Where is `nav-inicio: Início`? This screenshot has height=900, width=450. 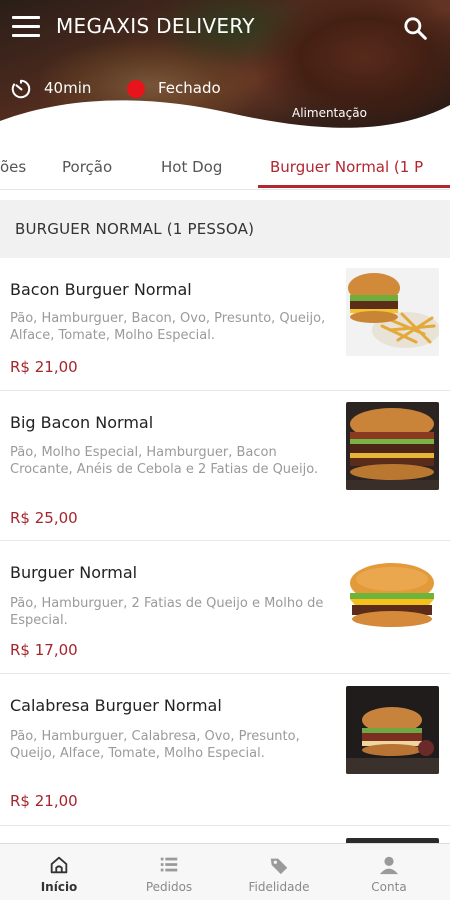
nav-inicio: Início is located at coordinates (59, 872).